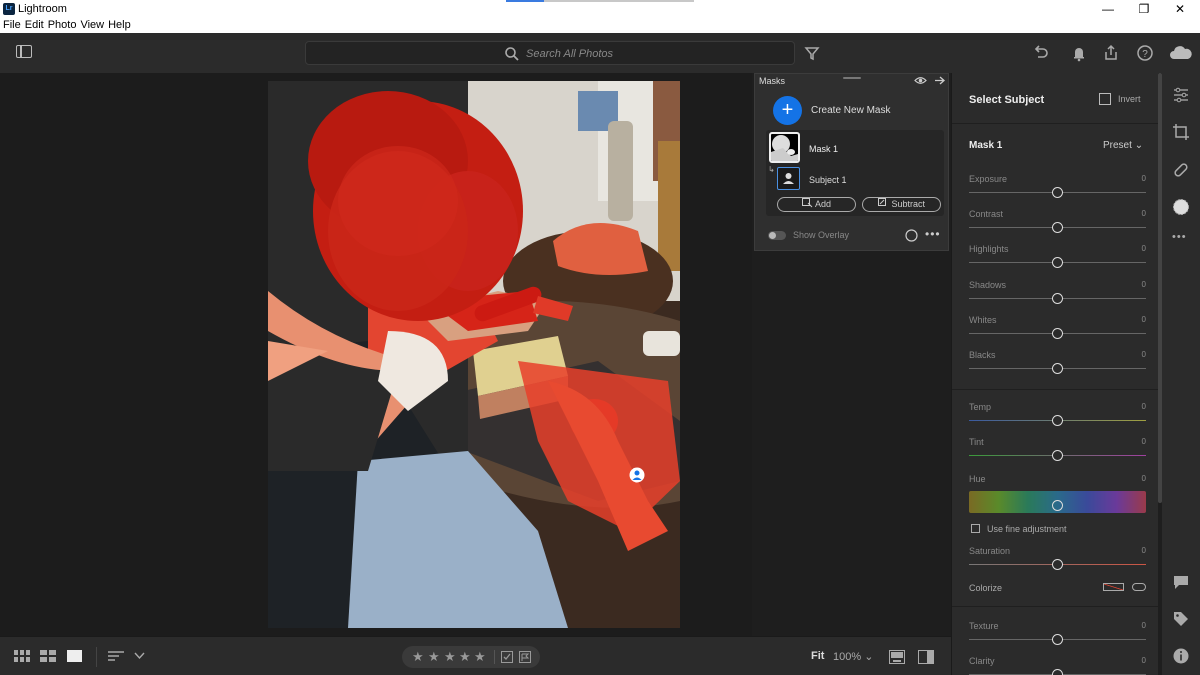 The image size is (1200, 675). Describe the element at coordinates (787, 110) in the screenshot. I see `create-new-mask-button: +` at that location.